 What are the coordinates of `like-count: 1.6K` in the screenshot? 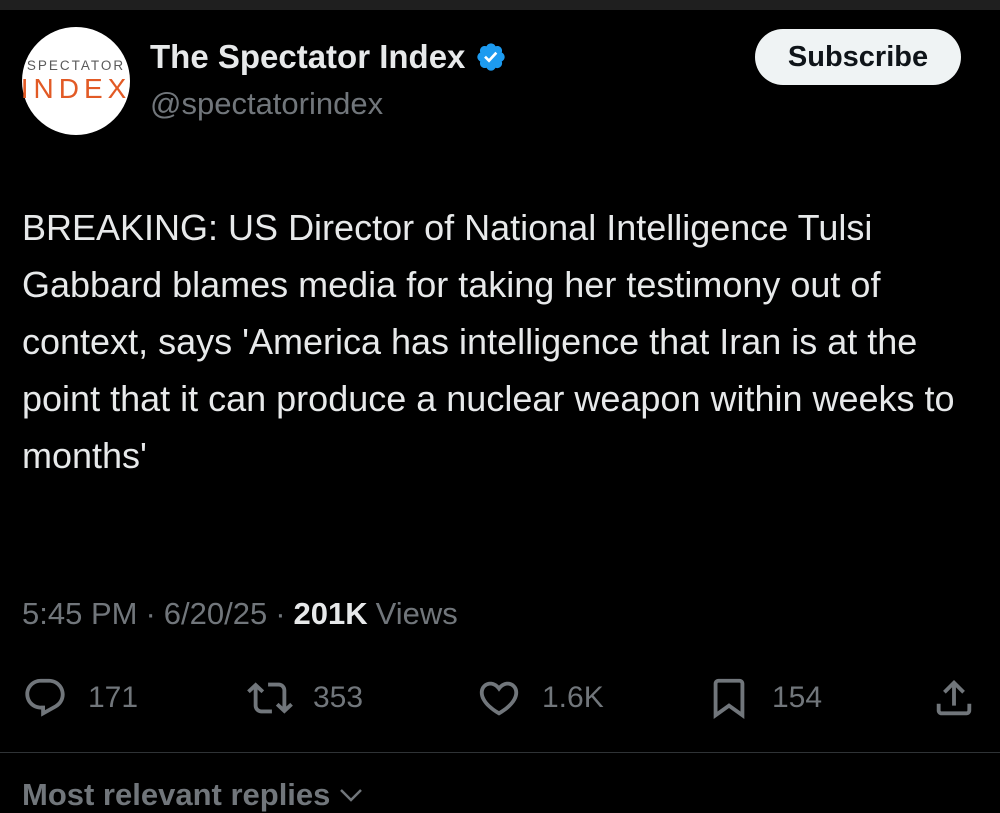 It's located at (573, 697).